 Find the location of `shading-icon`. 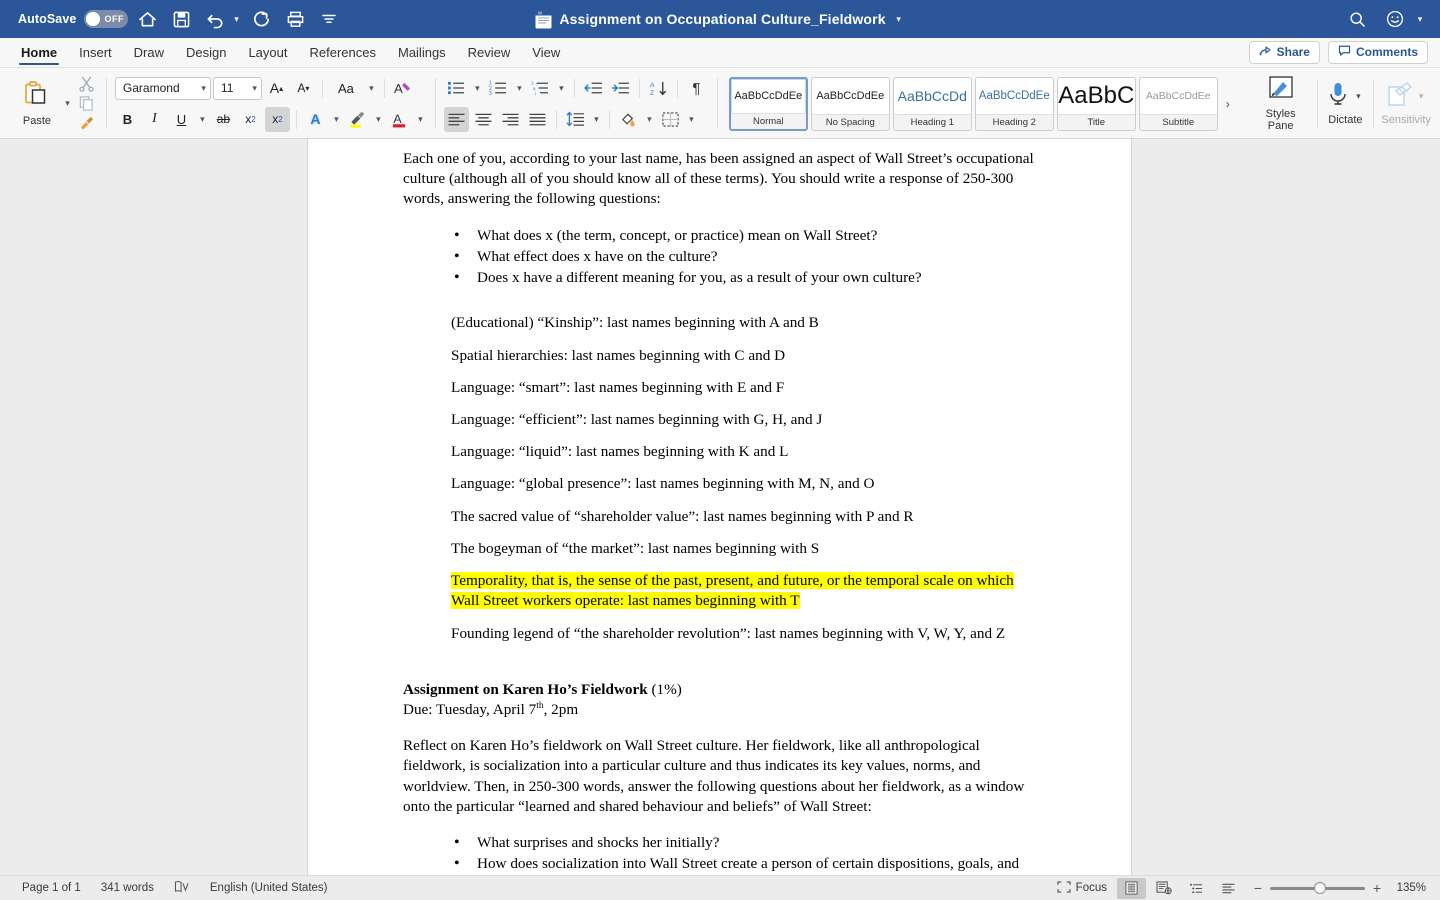

shading-icon is located at coordinates (628, 119).